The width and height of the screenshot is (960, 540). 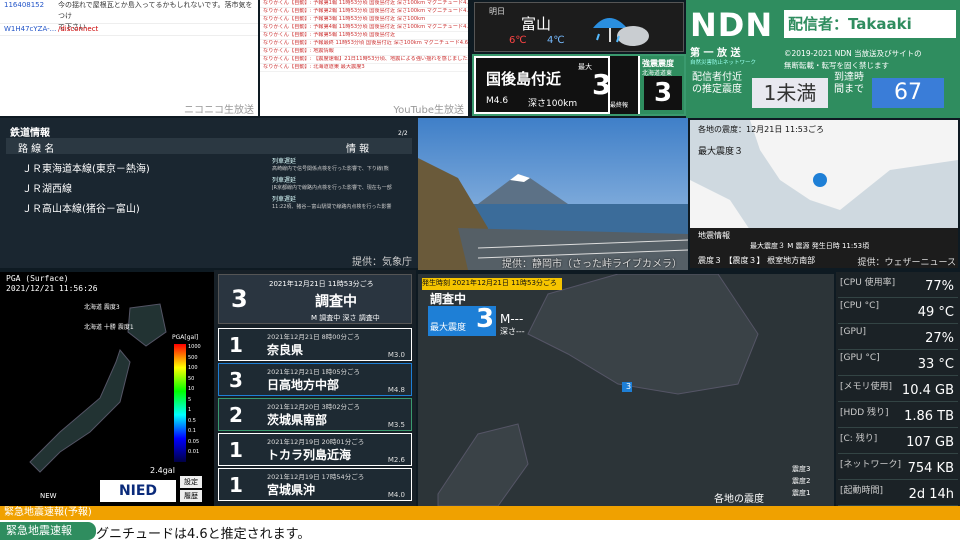 I want to click on sys-label: [起動時間], so click(x=862, y=491).